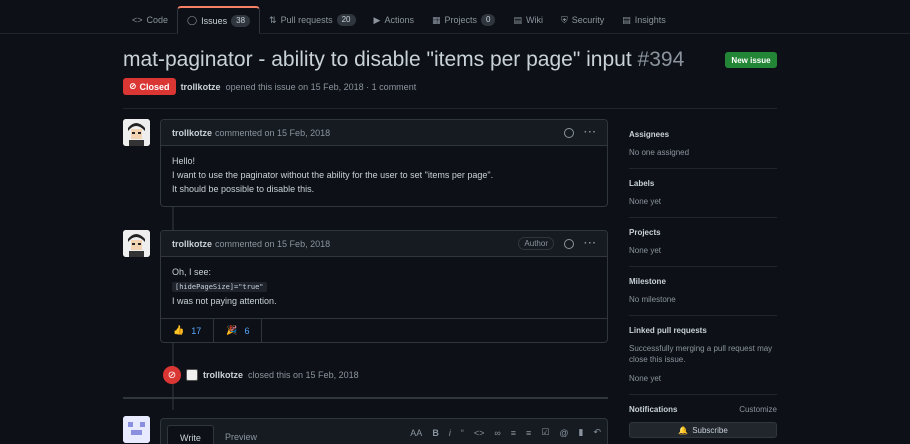 The height and width of the screenshot is (444, 910). Describe the element at coordinates (653, 409) in the screenshot. I see `notifications-title: Notifications` at that location.